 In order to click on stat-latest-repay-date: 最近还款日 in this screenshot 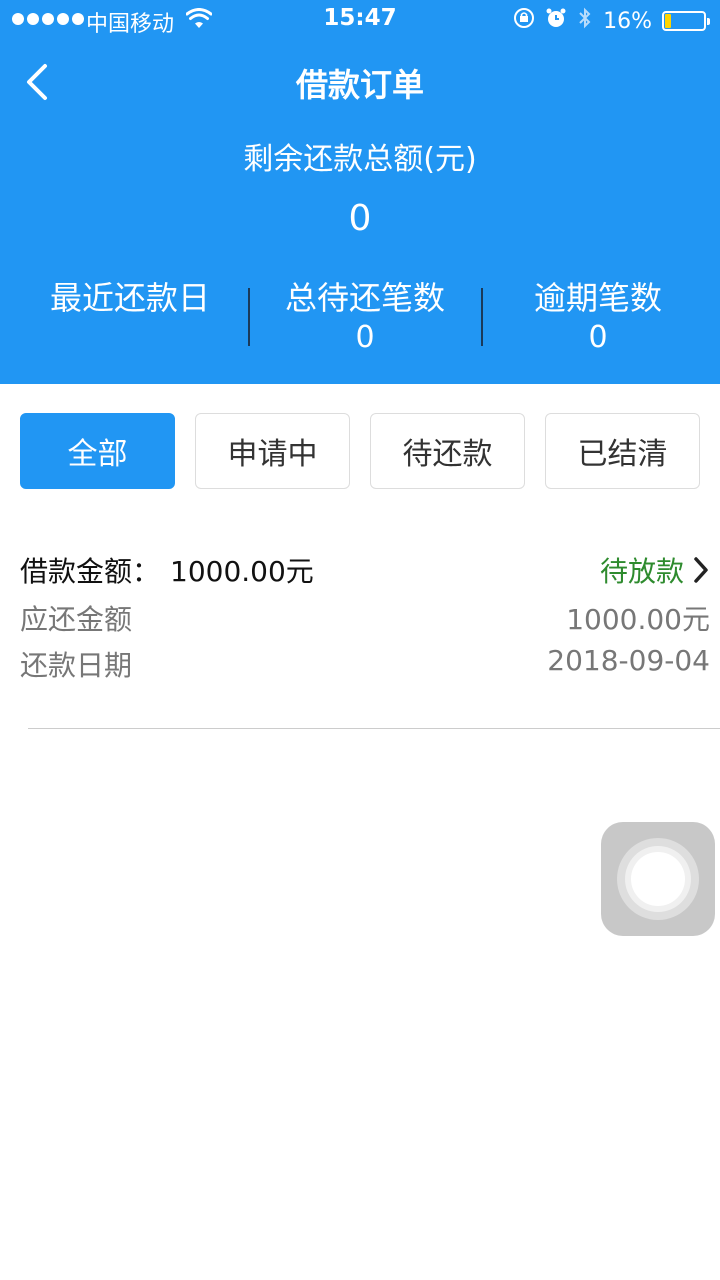, I will do `click(130, 298)`.